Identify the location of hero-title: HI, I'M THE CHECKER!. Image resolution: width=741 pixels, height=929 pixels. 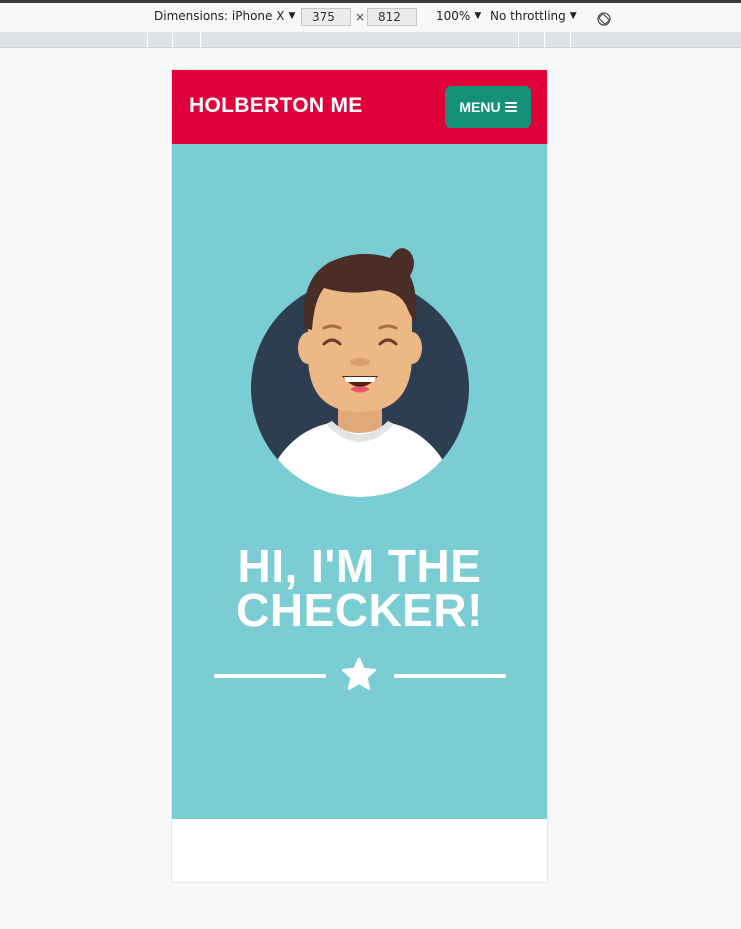
(359, 588).